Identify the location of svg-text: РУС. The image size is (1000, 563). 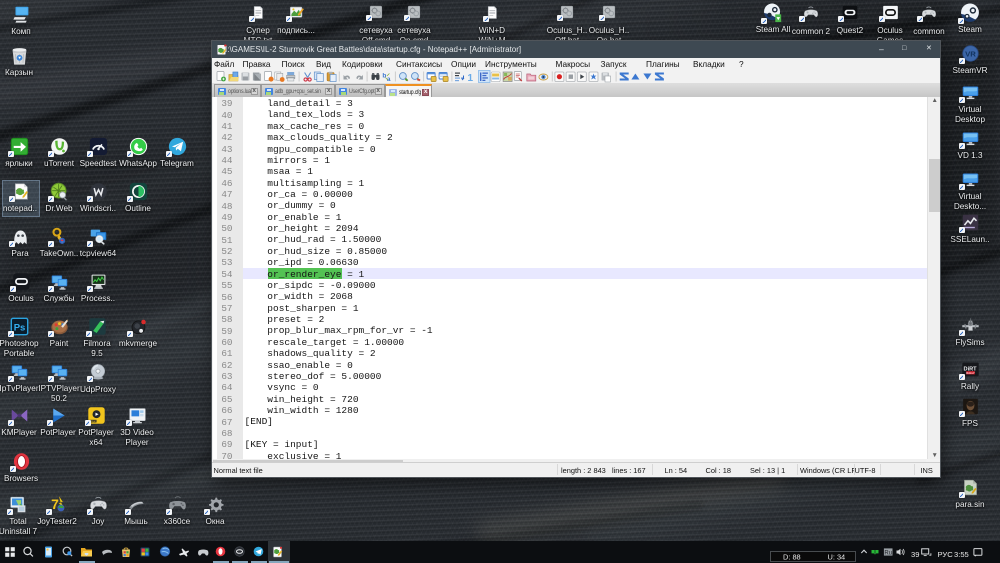
(946, 554).